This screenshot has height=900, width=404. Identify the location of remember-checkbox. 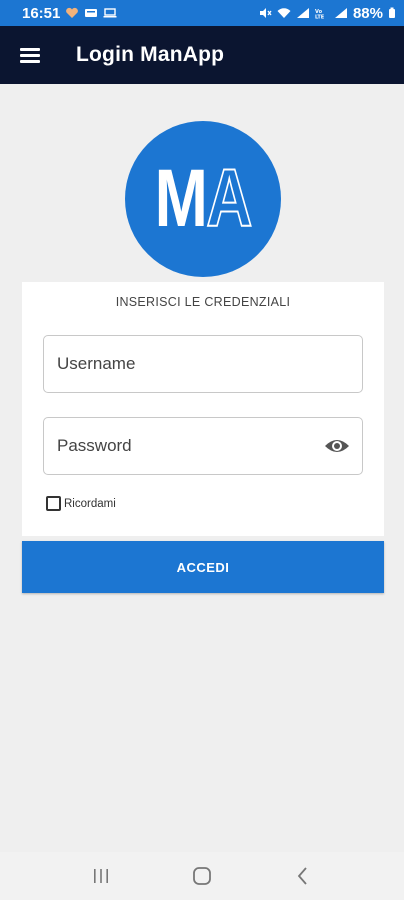
(53, 503).